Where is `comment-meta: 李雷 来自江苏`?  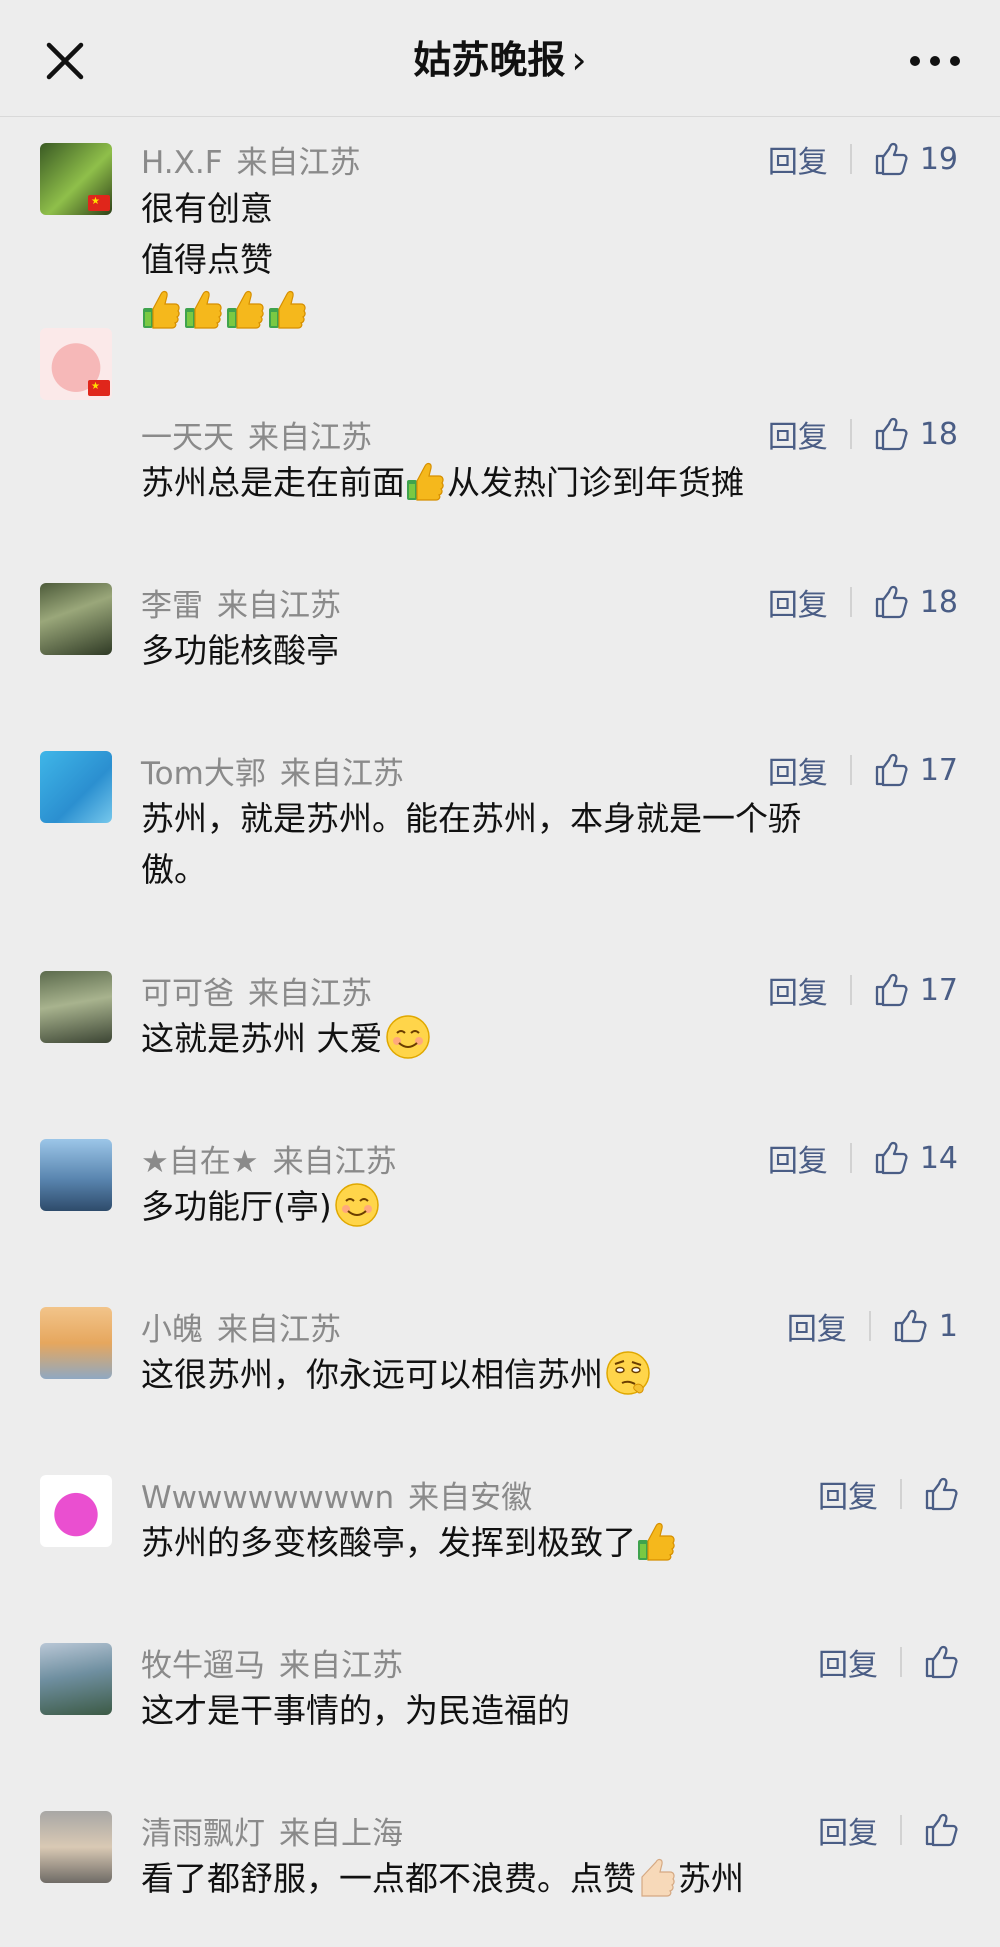
comment-meta: 李雷 来自江苏 is located at coordinates (241, 602).